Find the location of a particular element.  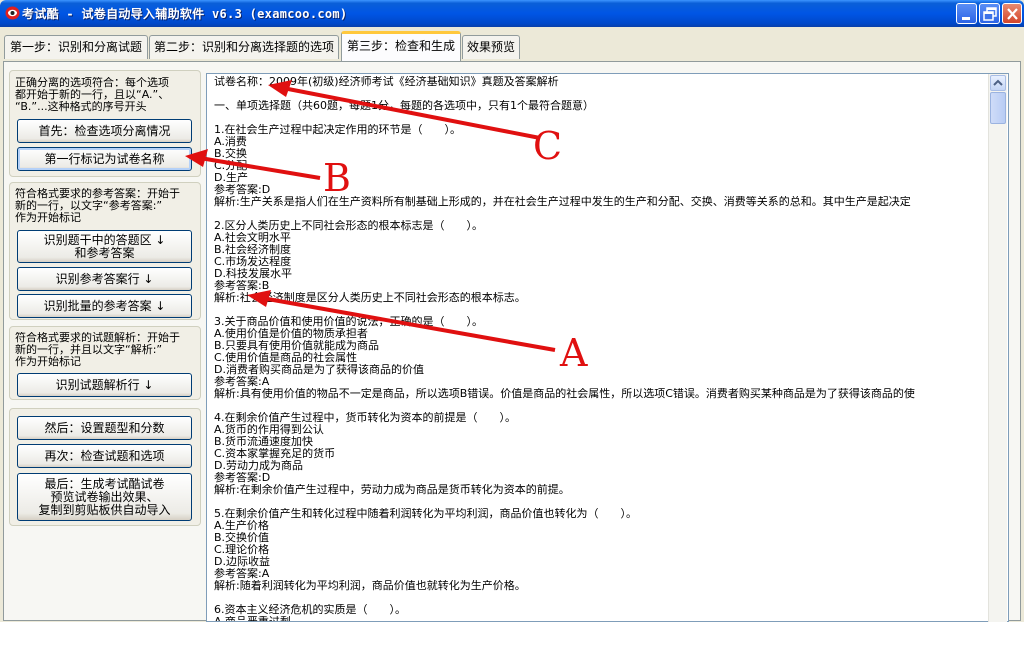

editor-line: 参考答案:D is located at coordinates (242, 478).